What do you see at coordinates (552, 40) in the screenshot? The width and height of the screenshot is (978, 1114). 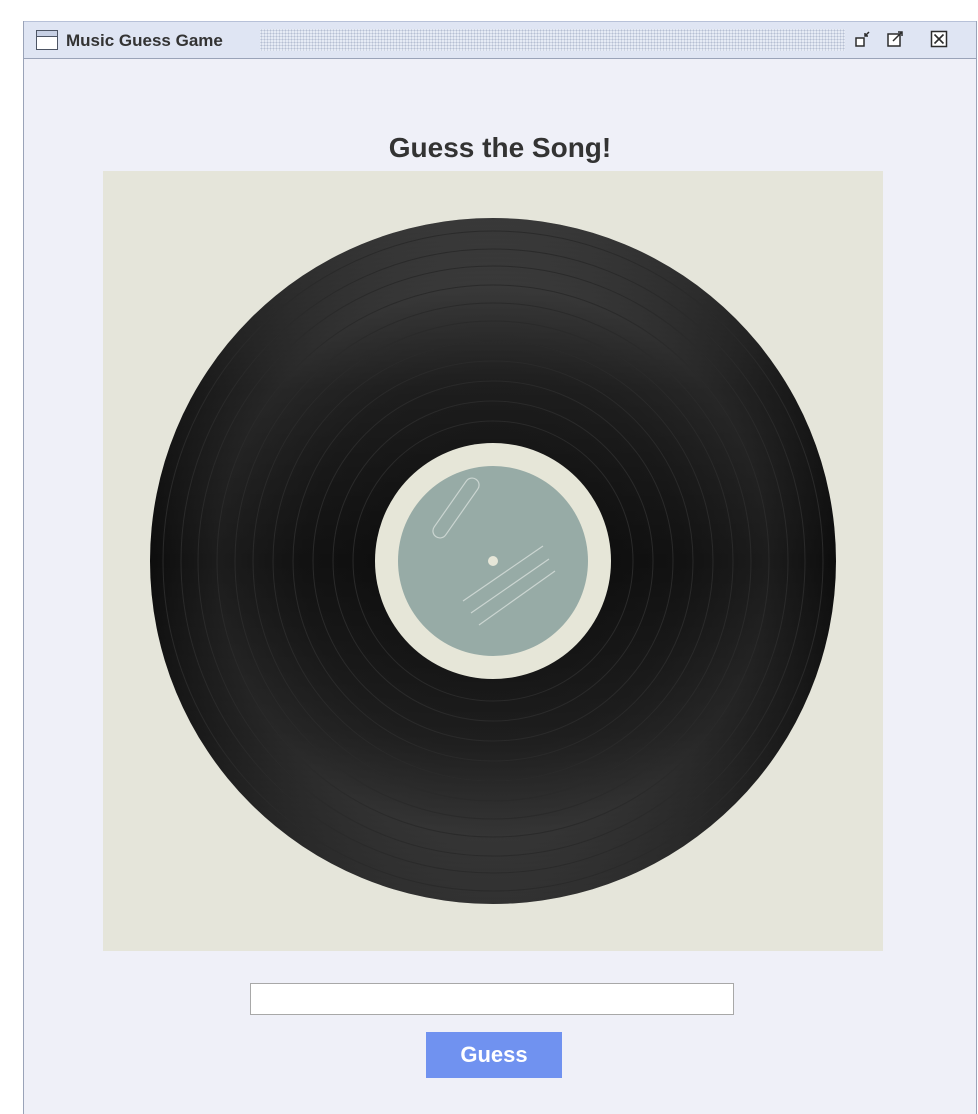 I see `title-bar-grip` at bounding box center [552, 40].